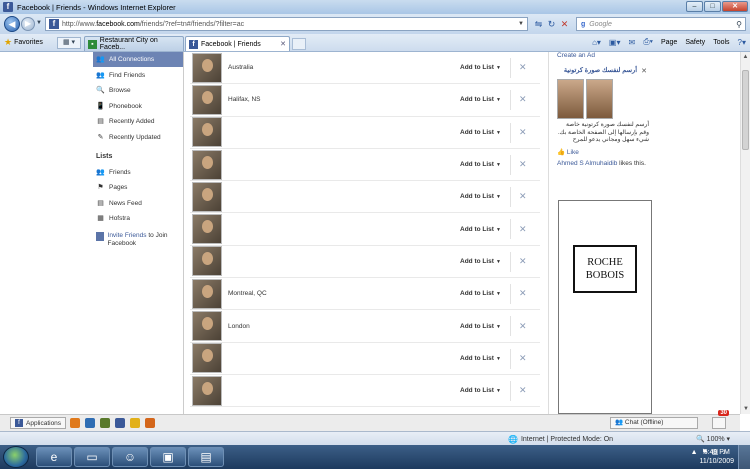 This screenshot has width=750, height=469. Describe the element at coordinates (735, 6) in the screenshot. I see `close-window-button: ✕` at that location.